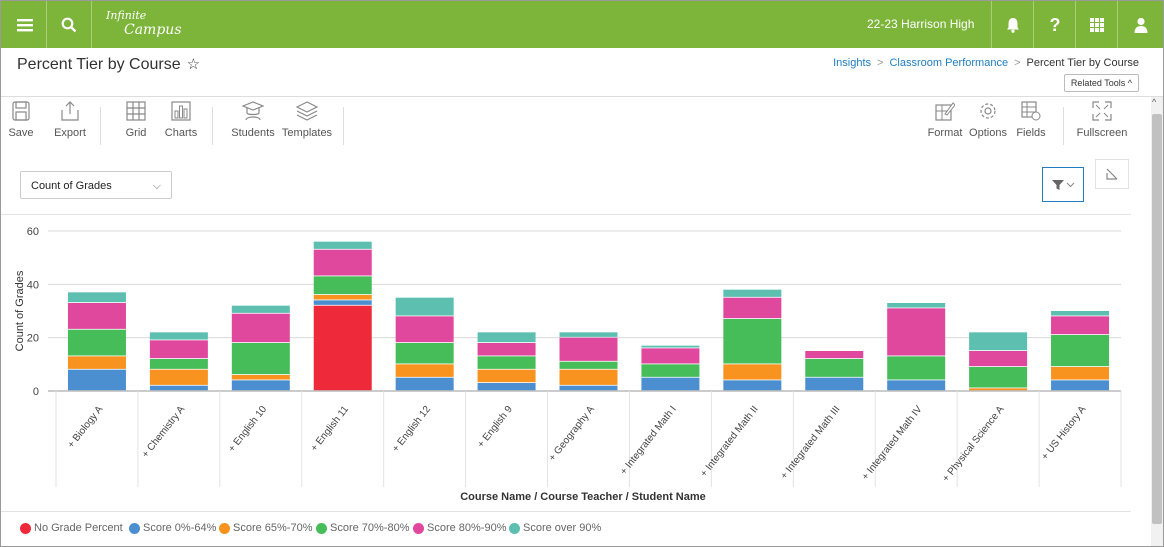  What do you see at coordinates (555, 528) in the screenshot?
I see `legend-item-score-over-90: Score over 90%` at bounding box center [555, 528].